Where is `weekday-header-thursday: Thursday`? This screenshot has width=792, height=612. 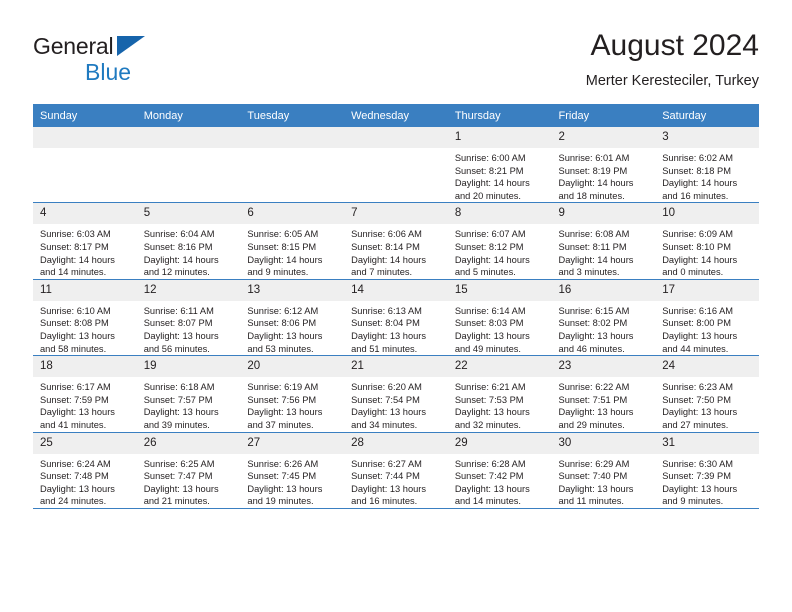
weekday-header-thursday: Thursday is located at coordinates (499, 115).